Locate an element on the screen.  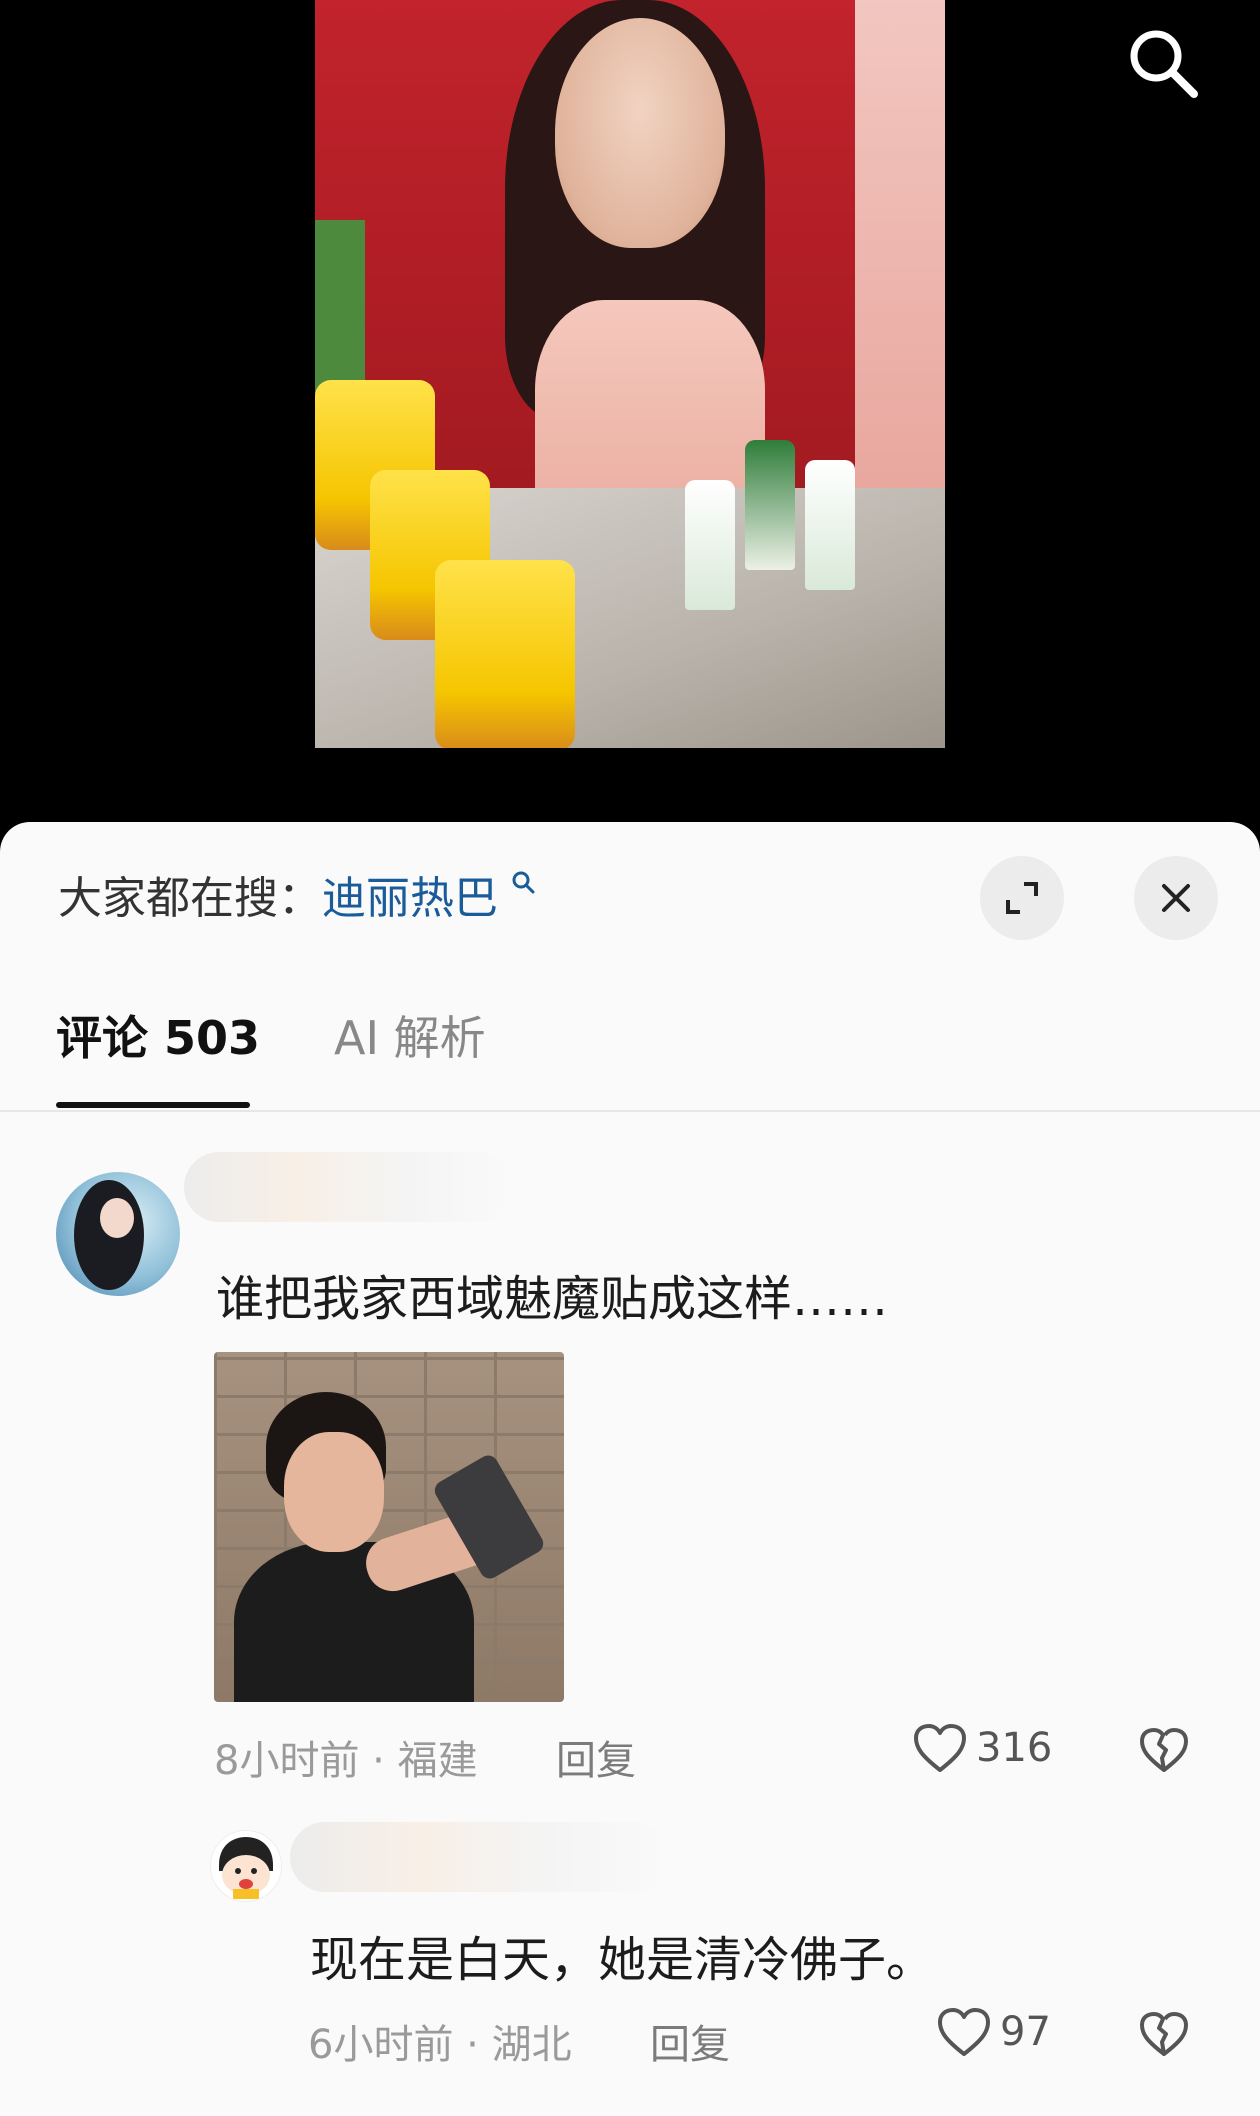
photo-jug is located at coordinates (505, 654).